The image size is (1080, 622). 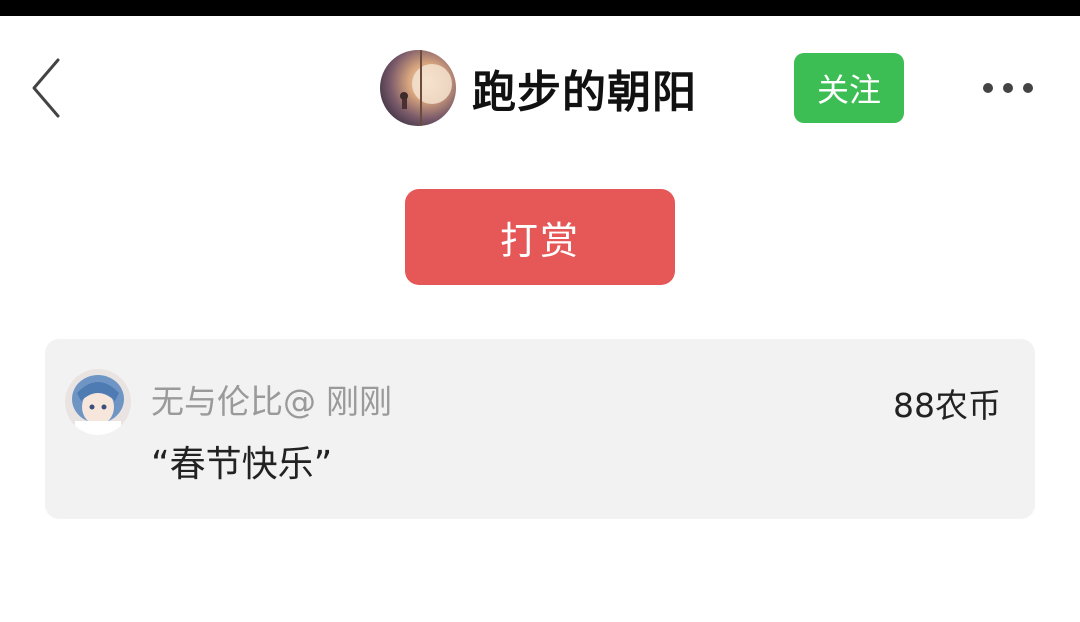 I want to click on back-button, so click(x=48, y=88).